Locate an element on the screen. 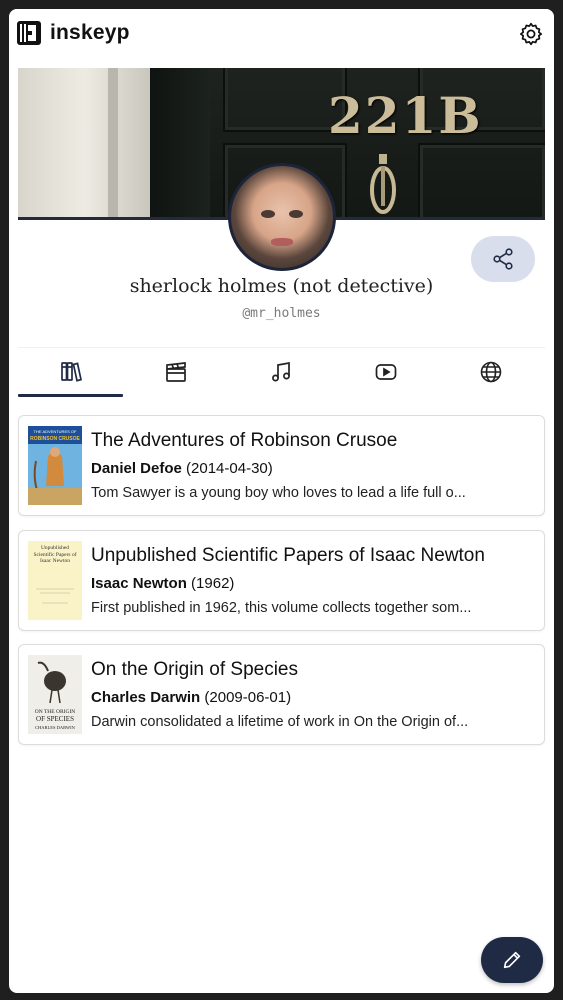  book-author: Isaac Newton (1962) is located at coordinates (313, 583).